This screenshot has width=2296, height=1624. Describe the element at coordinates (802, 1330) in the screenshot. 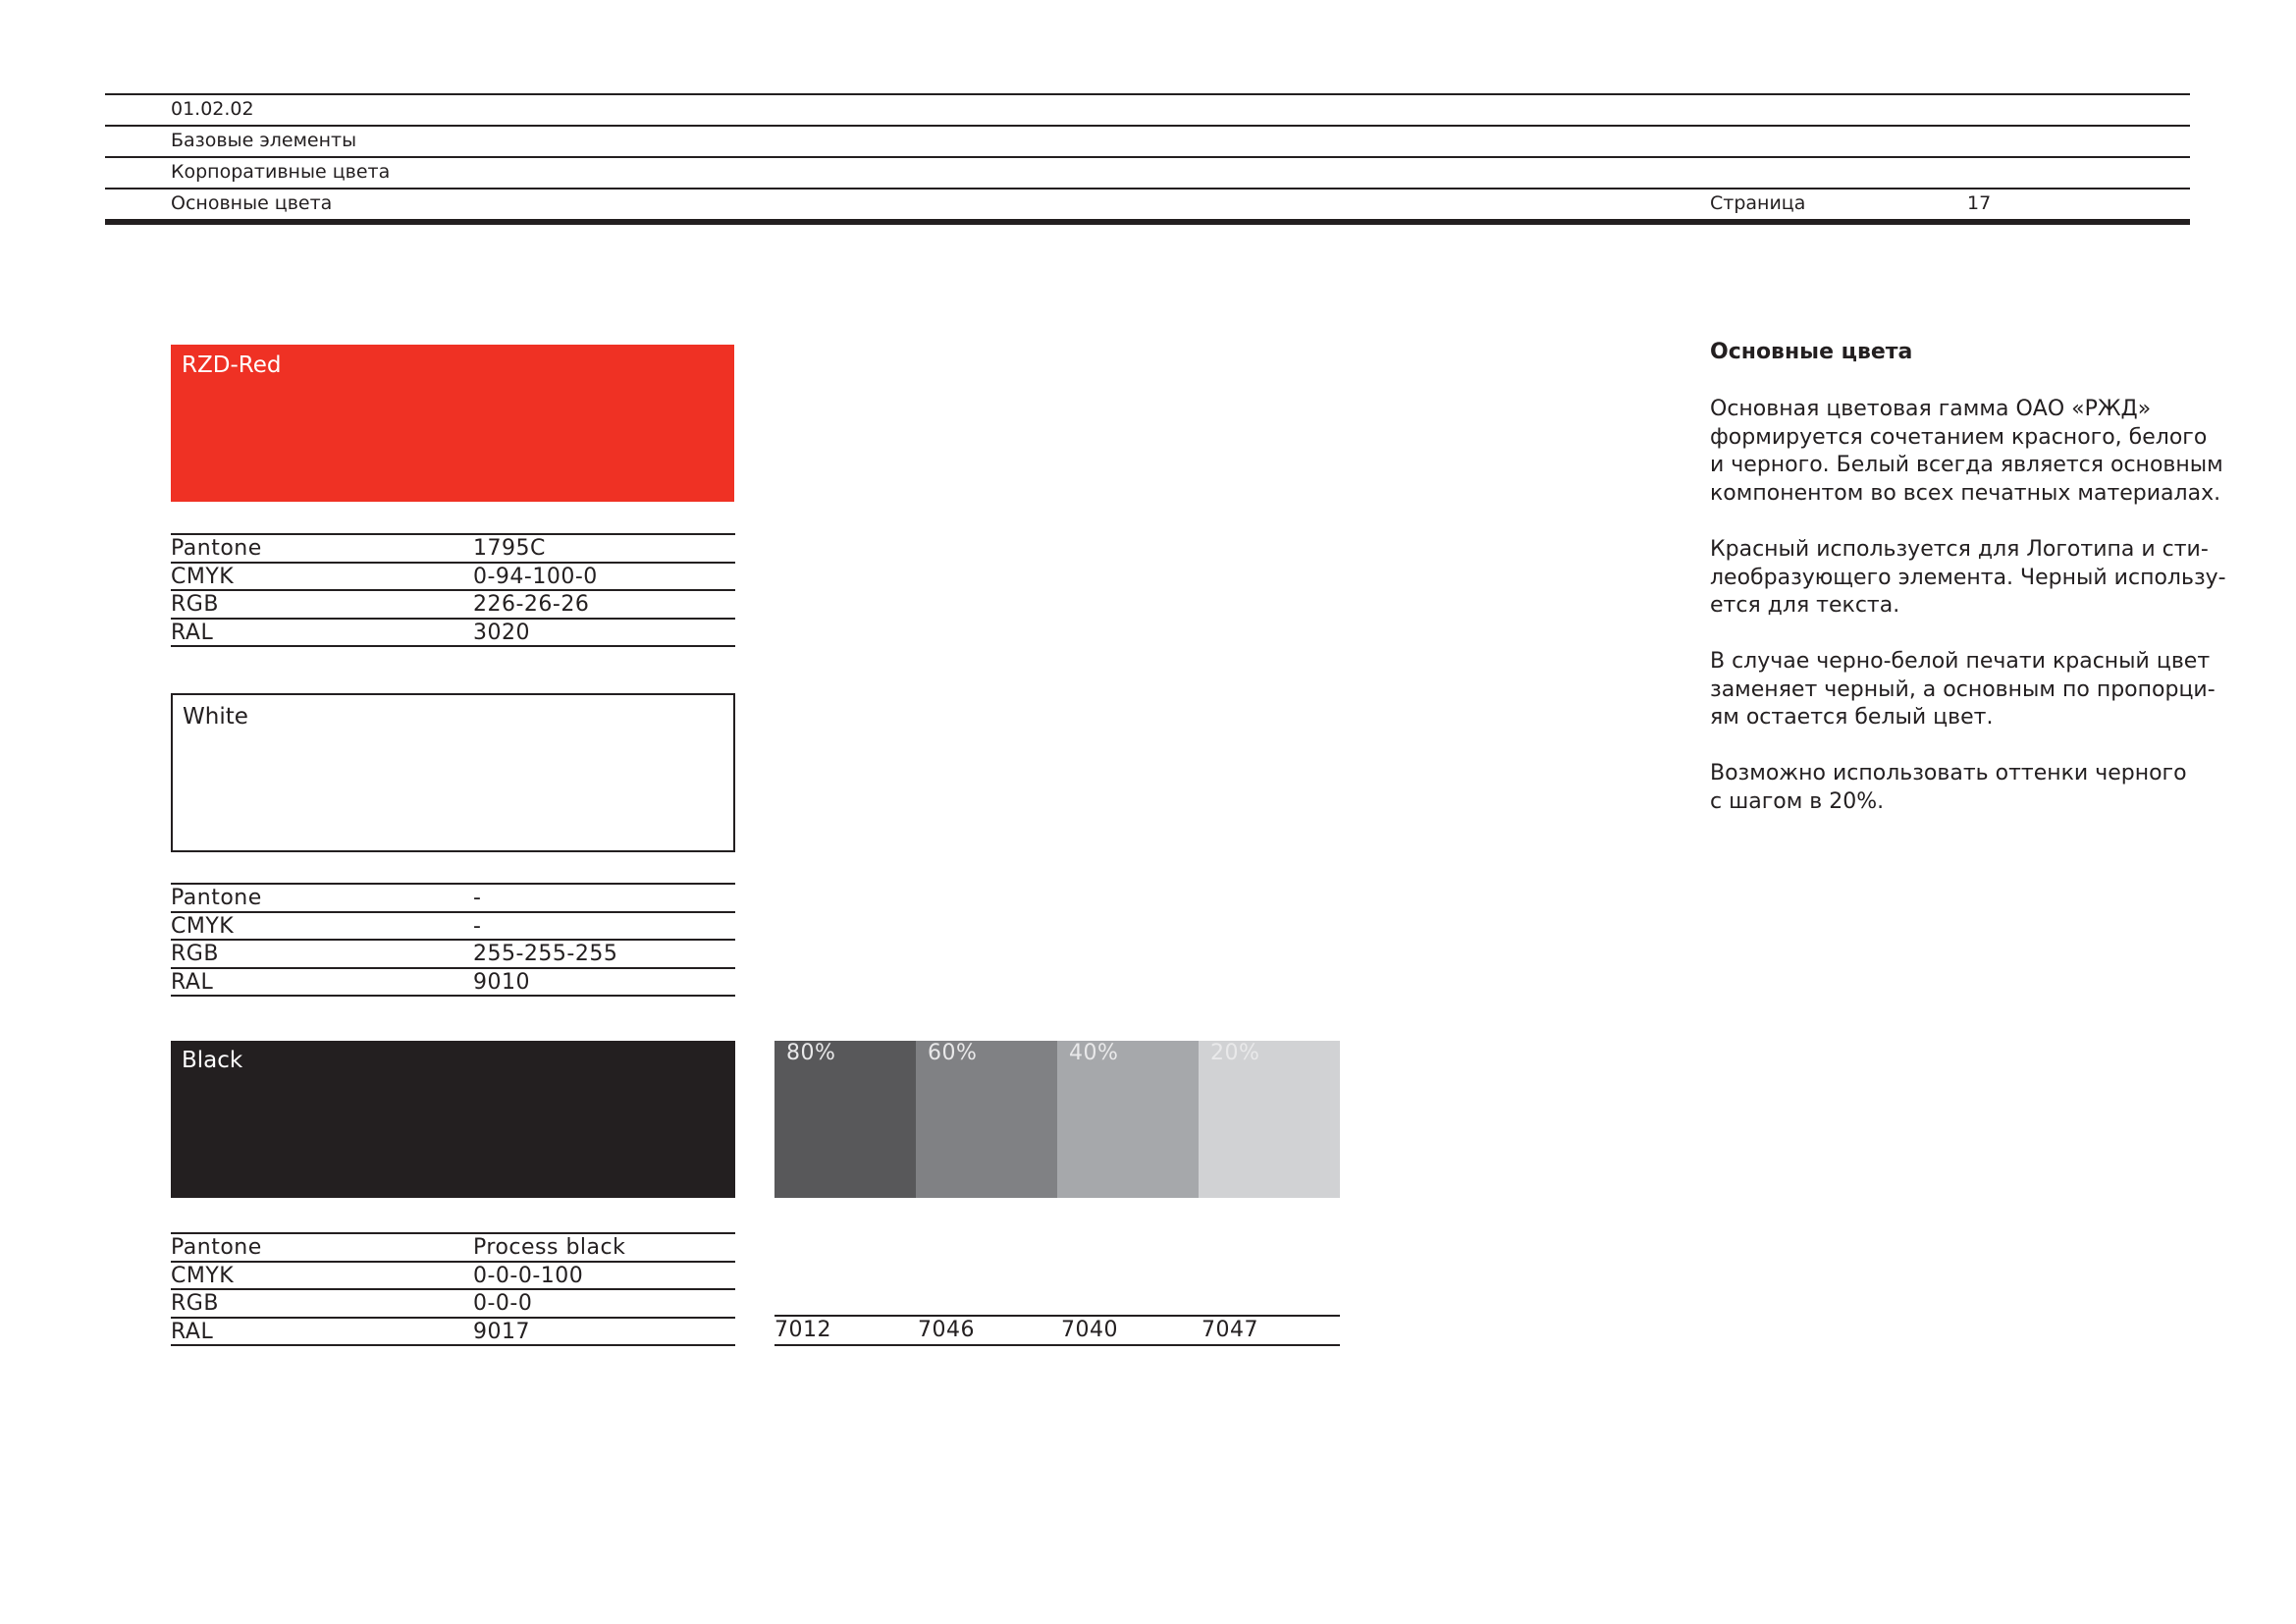

I see `tint-ral-value: 7012` at that location.